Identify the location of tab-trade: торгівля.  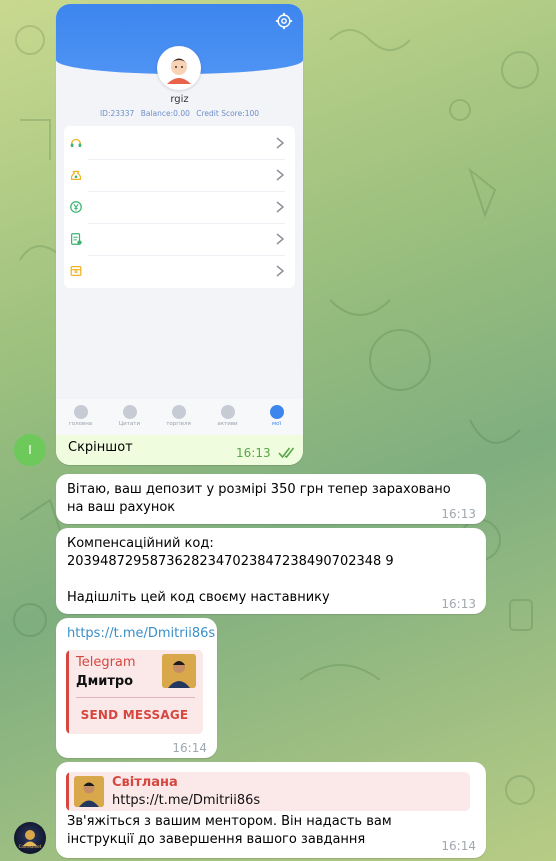
(178, 417).